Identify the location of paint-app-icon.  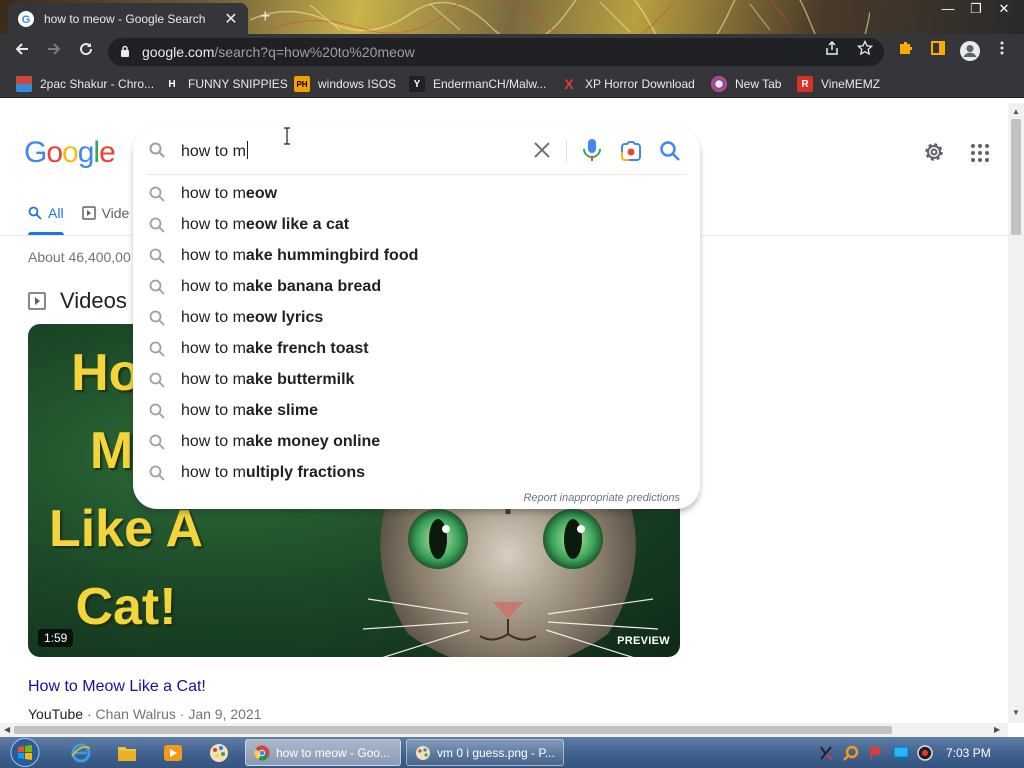
(219, 753).